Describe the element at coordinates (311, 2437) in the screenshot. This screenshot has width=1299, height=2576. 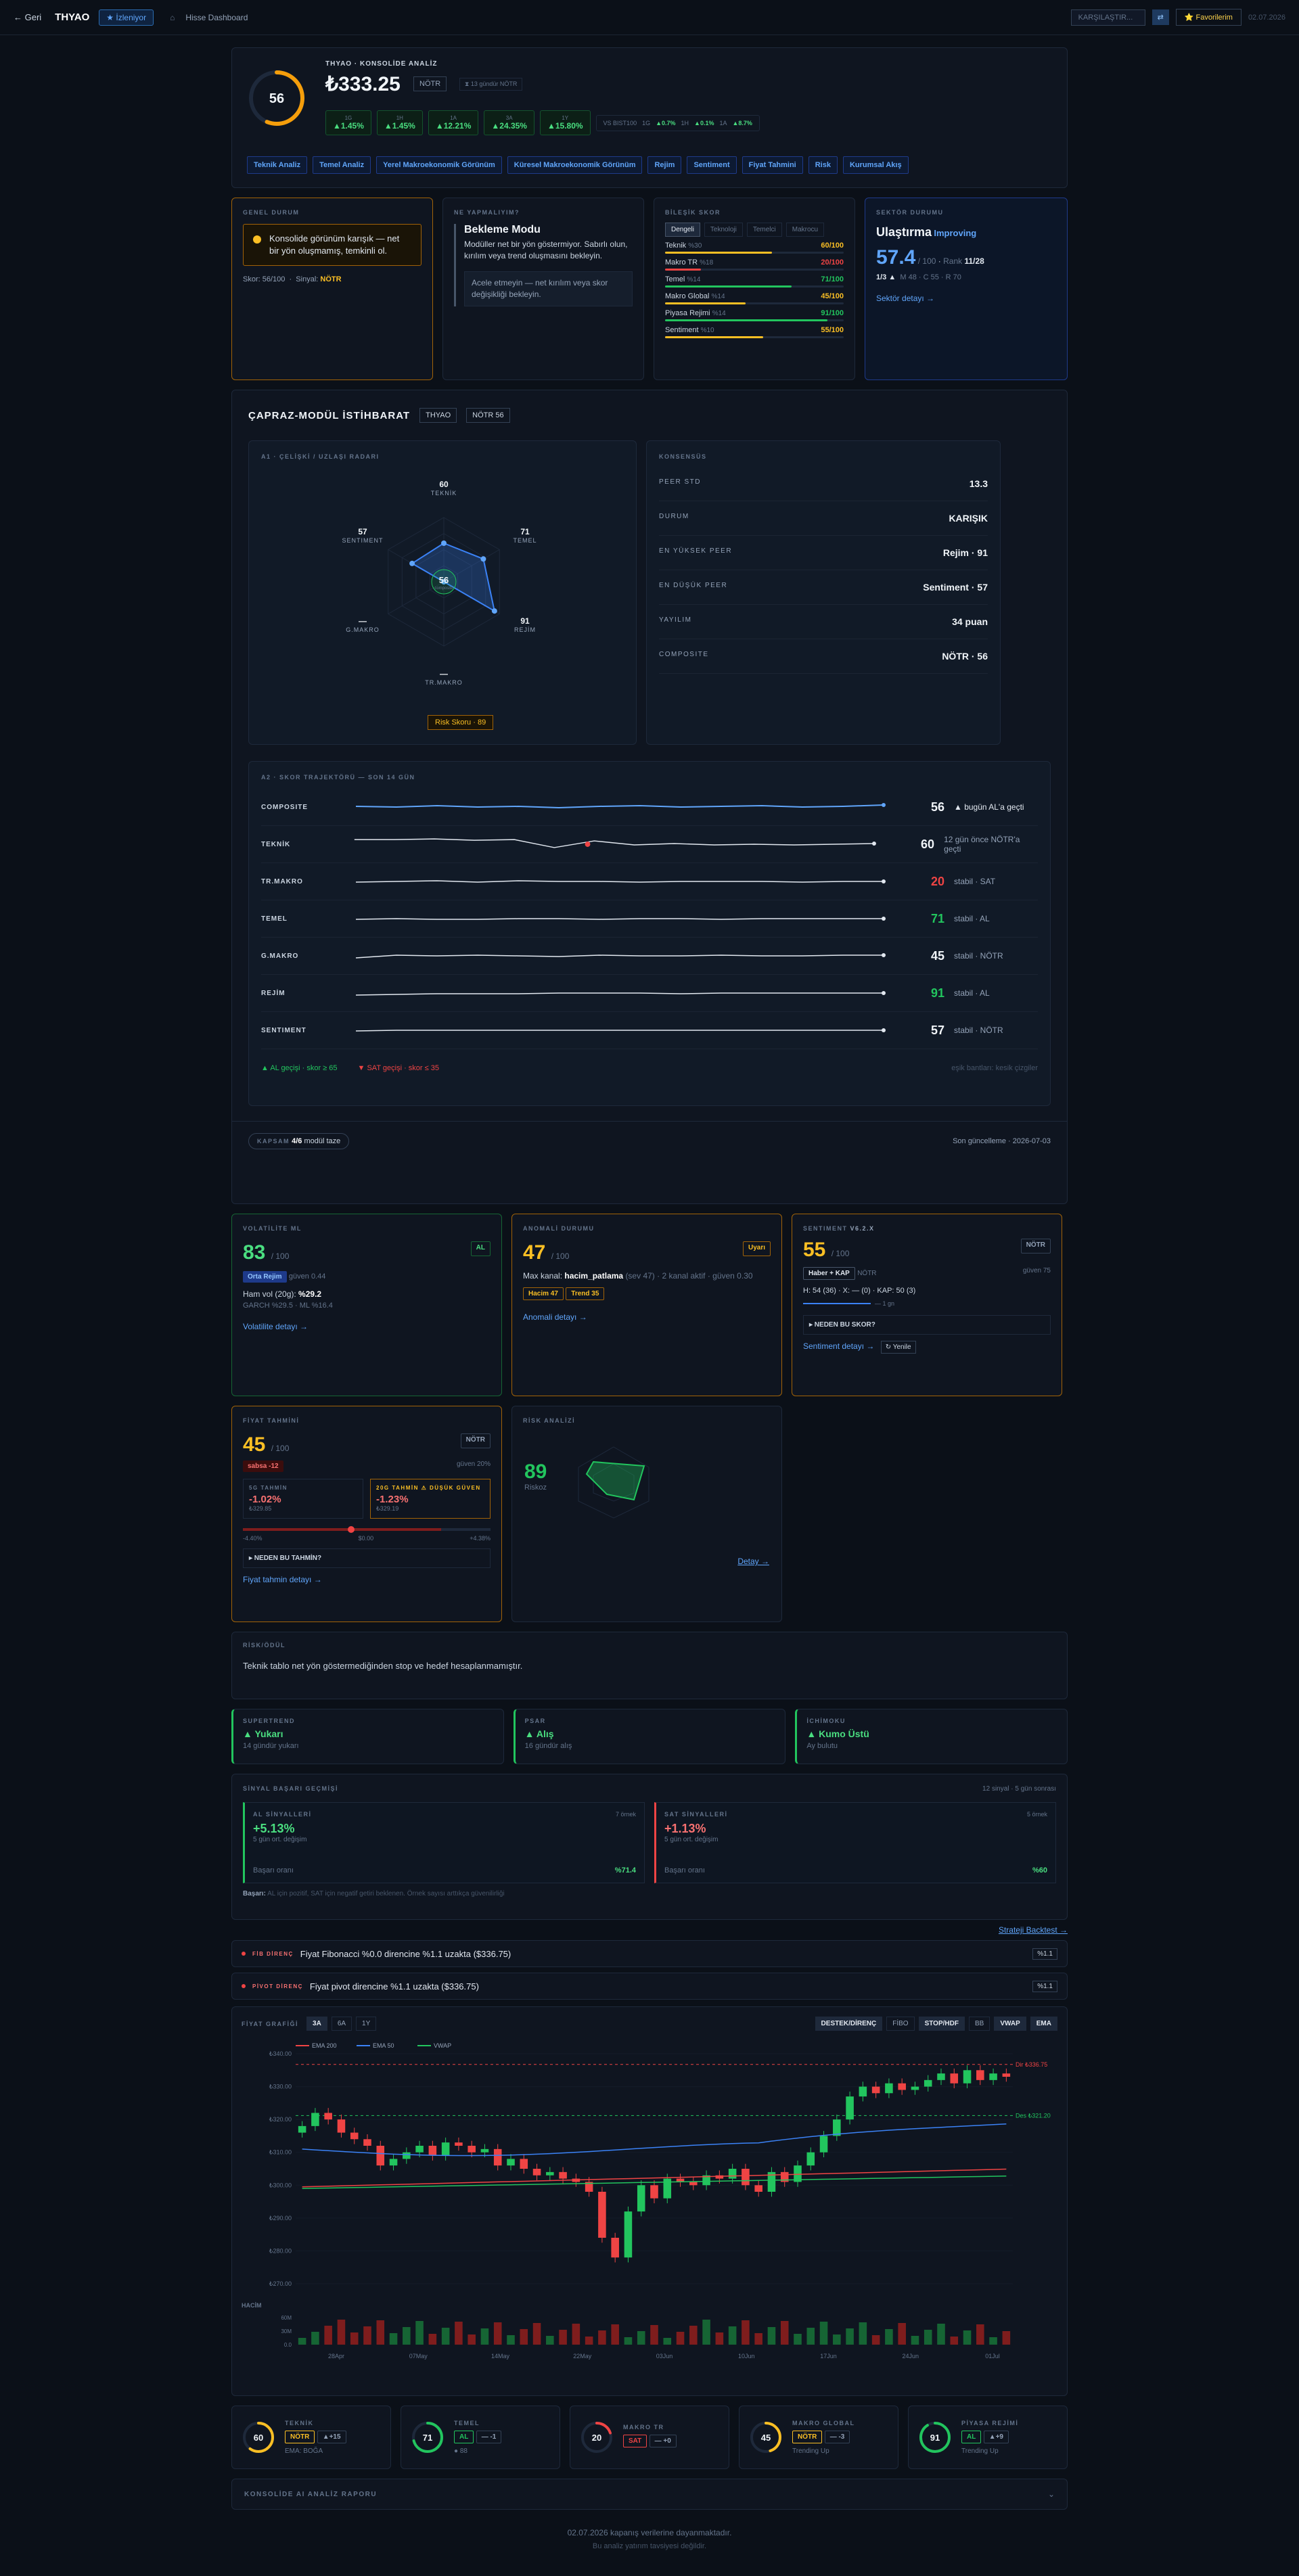
I see `module-summary-card: 60 TEKNİK NÖTR ▲+15 EMA: BOĞA` at that location.